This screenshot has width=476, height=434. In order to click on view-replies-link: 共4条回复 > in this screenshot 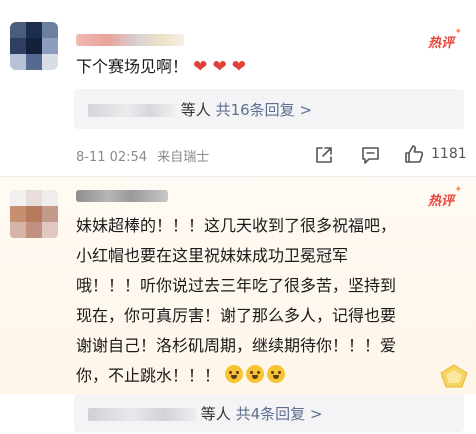, I will do `click(279, 414)`.